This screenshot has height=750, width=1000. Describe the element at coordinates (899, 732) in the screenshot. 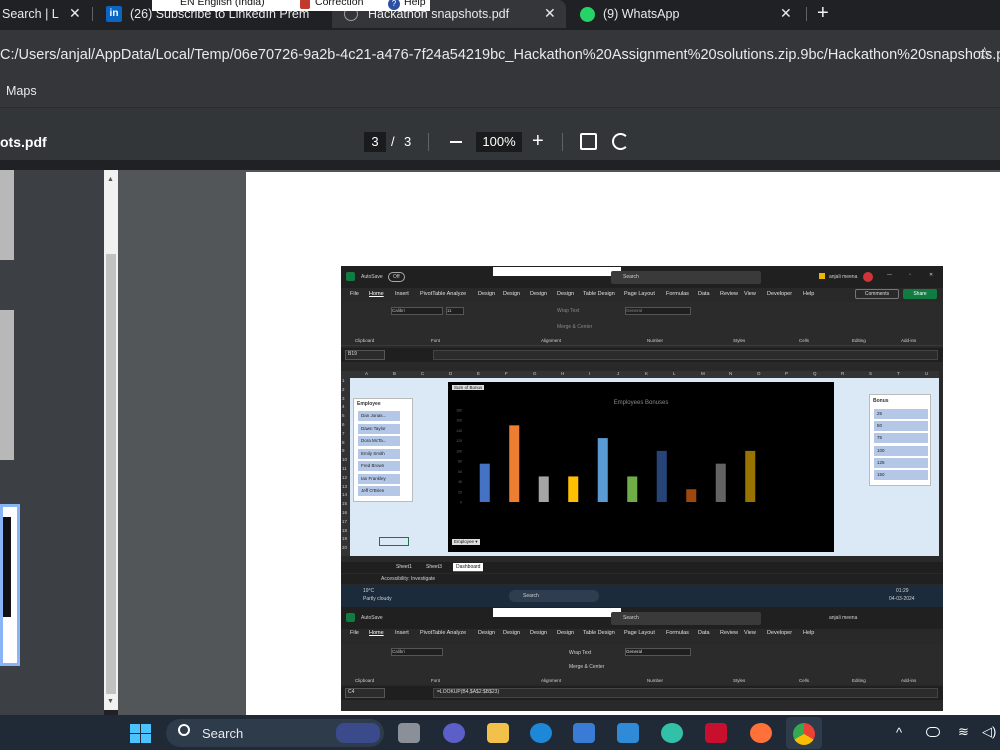

I see `chevron-up-icon: ^` at that location.